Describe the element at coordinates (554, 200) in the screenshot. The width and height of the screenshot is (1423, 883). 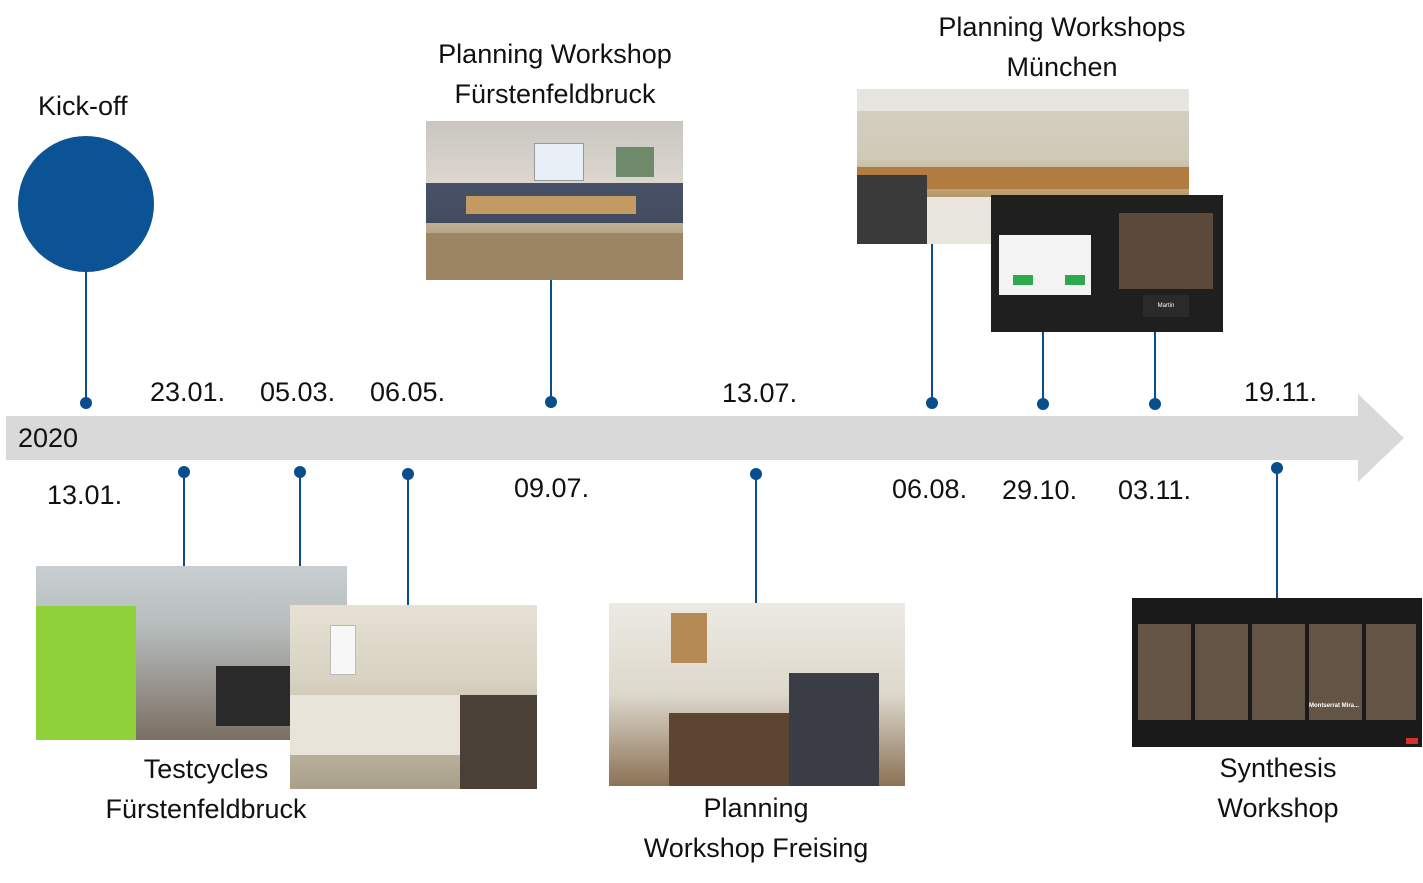
I see `ffb-workshop-photo` at that location.